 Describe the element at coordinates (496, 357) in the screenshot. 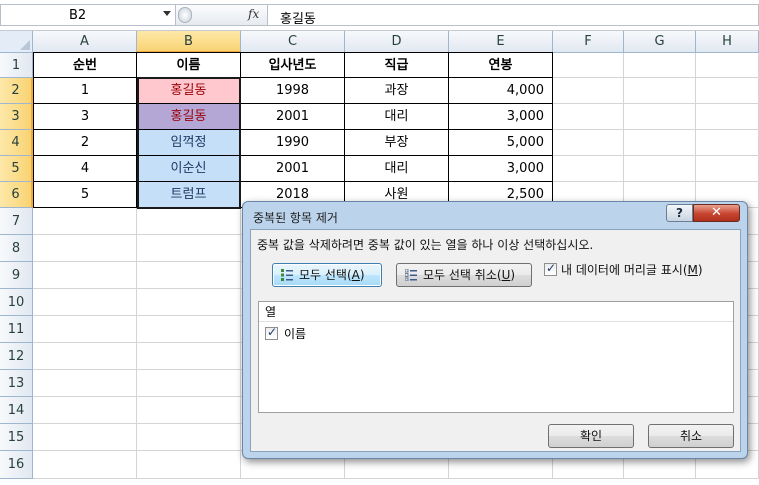

I see `columns-listbox: 열 이름` at that location.